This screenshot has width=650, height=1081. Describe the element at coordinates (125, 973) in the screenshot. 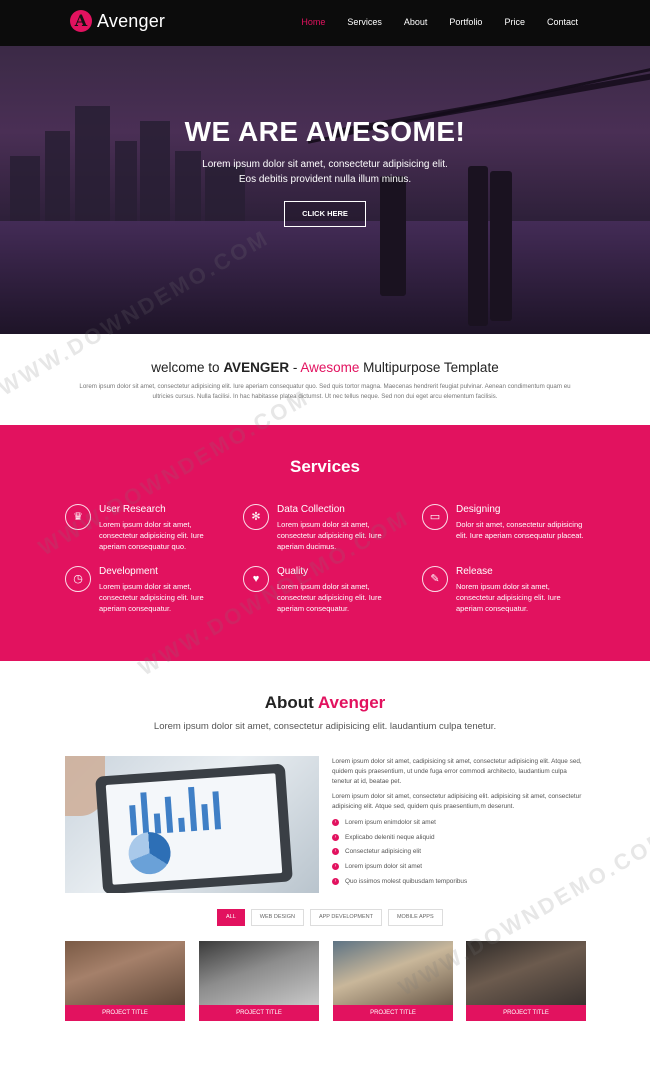

I see `project-image-desk` at that location.